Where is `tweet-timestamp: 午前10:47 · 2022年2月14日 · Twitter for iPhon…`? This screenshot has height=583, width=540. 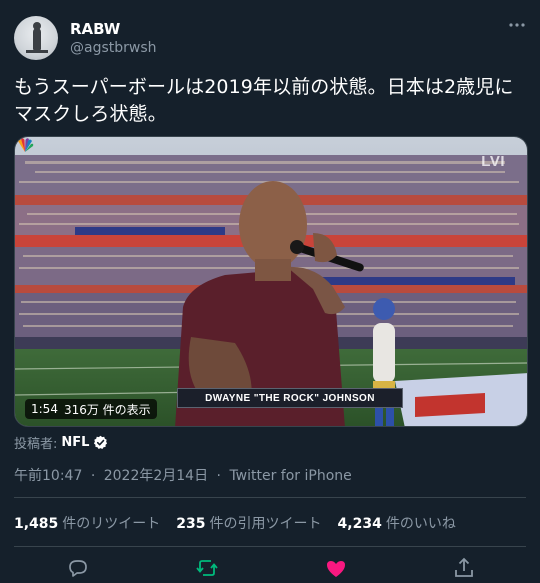 tweet-timestamp: 午前10:47 · 2022年2月14日 · Twitter for iPhon… is located at coordinates (183, 476).